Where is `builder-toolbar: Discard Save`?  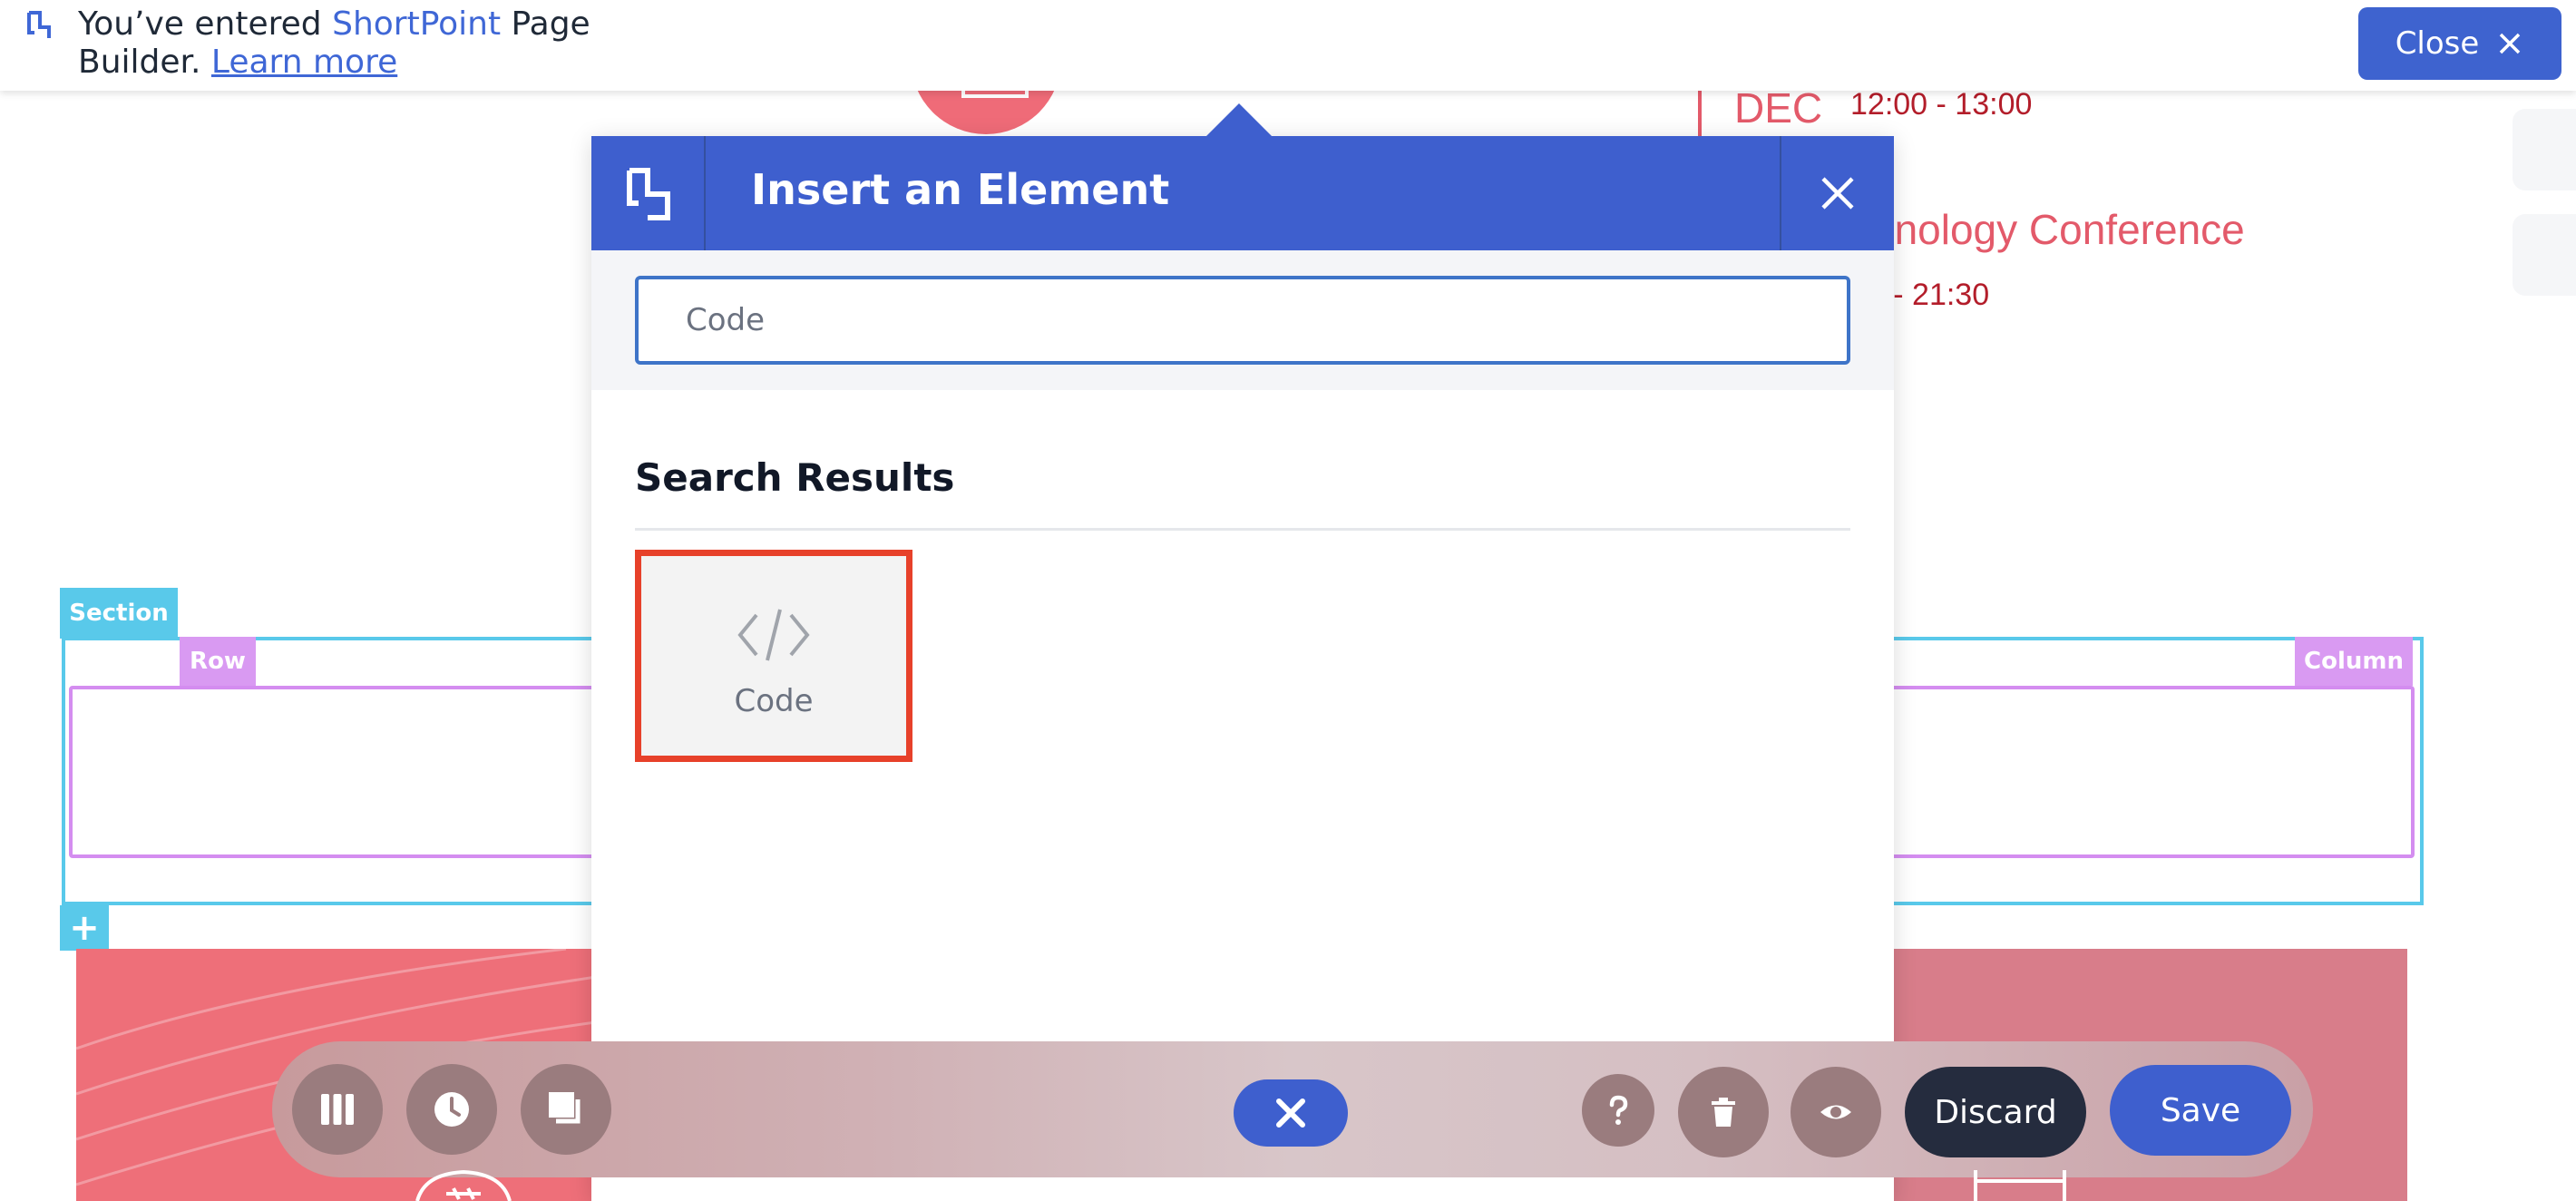
builder-toolbar: Discard Save is located at coordinates (1292, 1109).